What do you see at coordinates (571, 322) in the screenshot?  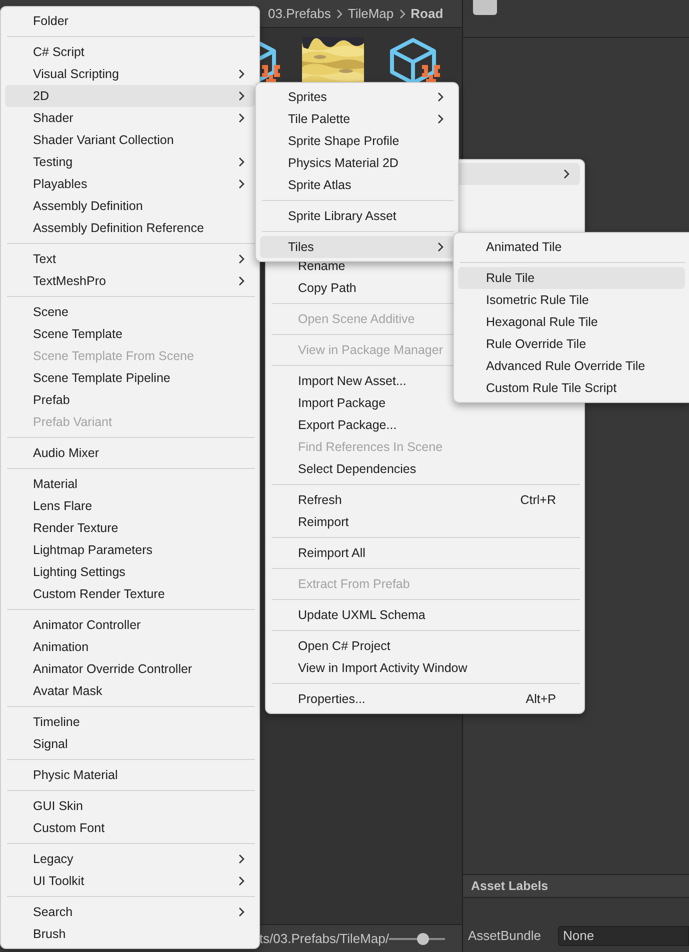 I see `menu-item: Hexagonal Rule Tile` at bounding box center [571, 322].